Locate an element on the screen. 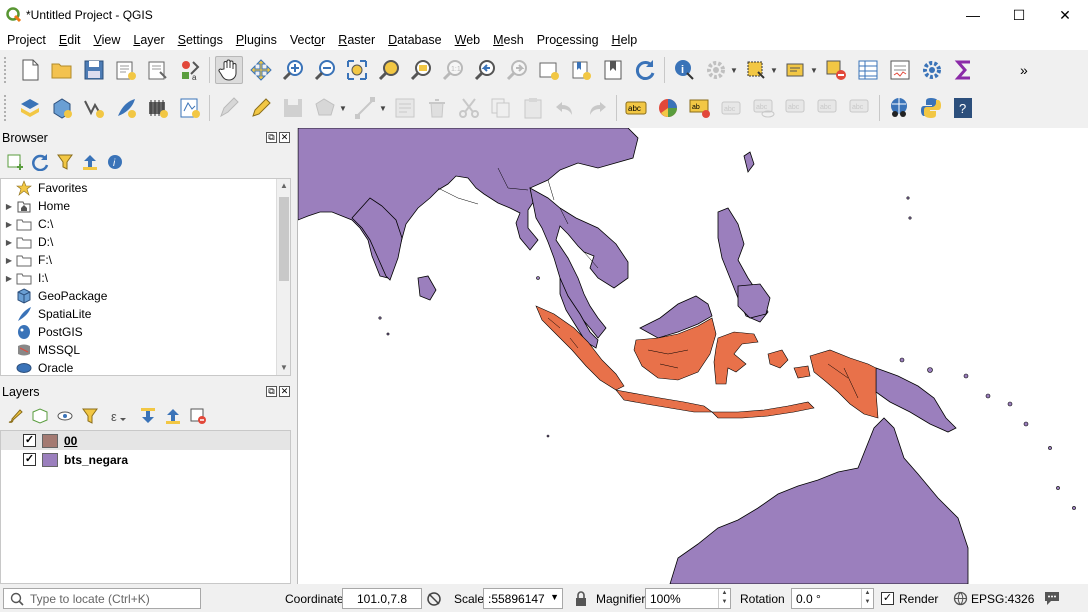 This screenshot has width=1088, height=612. menu-edit: Edit is located at coordinates (69, 40).